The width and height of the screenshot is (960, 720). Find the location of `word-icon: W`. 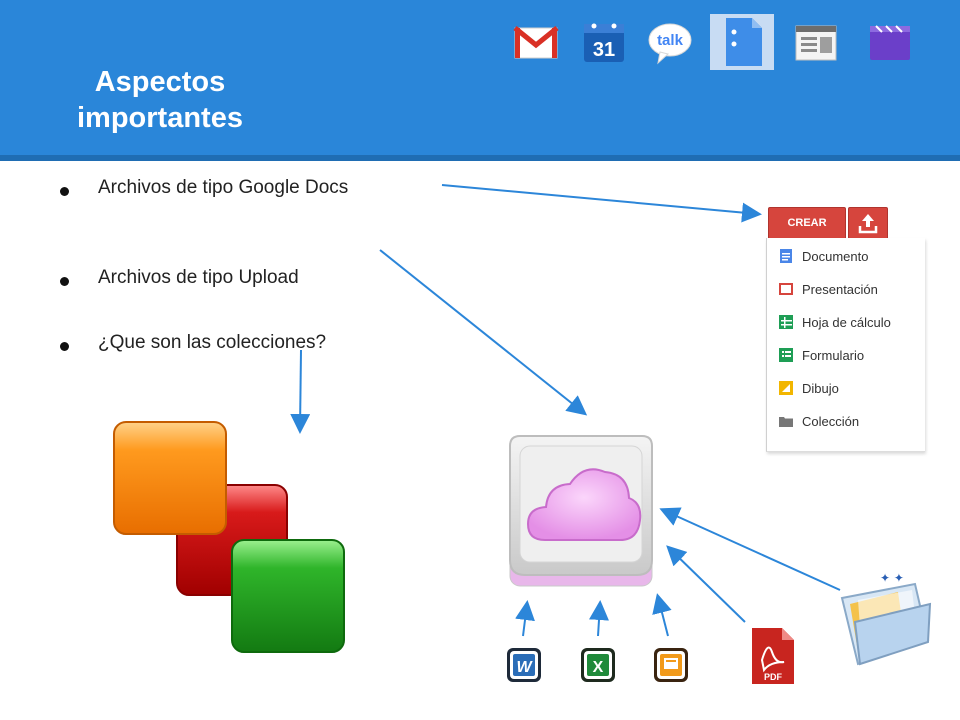

word-icon: W is located at coordinates (524, 665).